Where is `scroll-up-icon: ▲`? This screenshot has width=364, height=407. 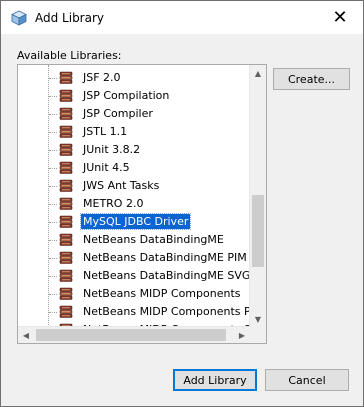 scroll-up-icon: ▲ is located at coordinates (258, 73).